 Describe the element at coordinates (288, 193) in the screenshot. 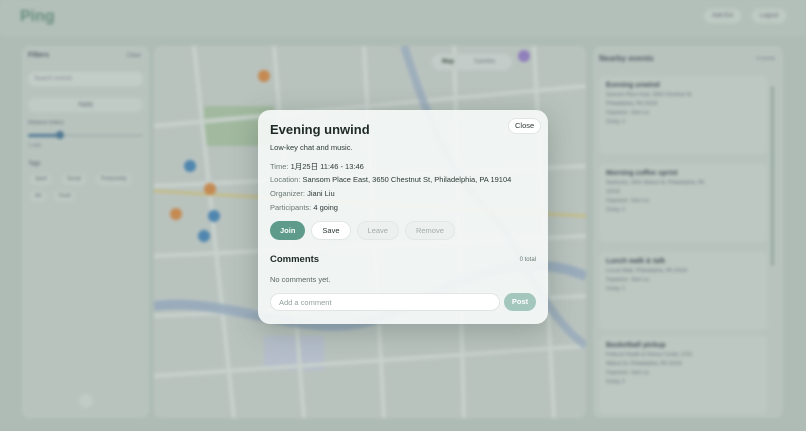

I see `organizer-label: Organizer:` at that location.